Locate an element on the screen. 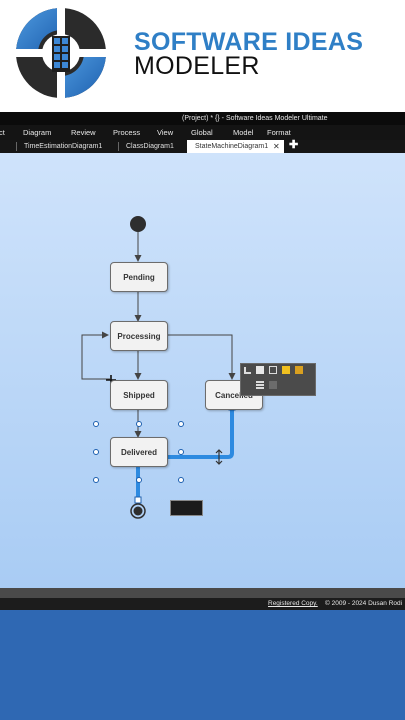  copy-icon is located at coordinates (260, 370).